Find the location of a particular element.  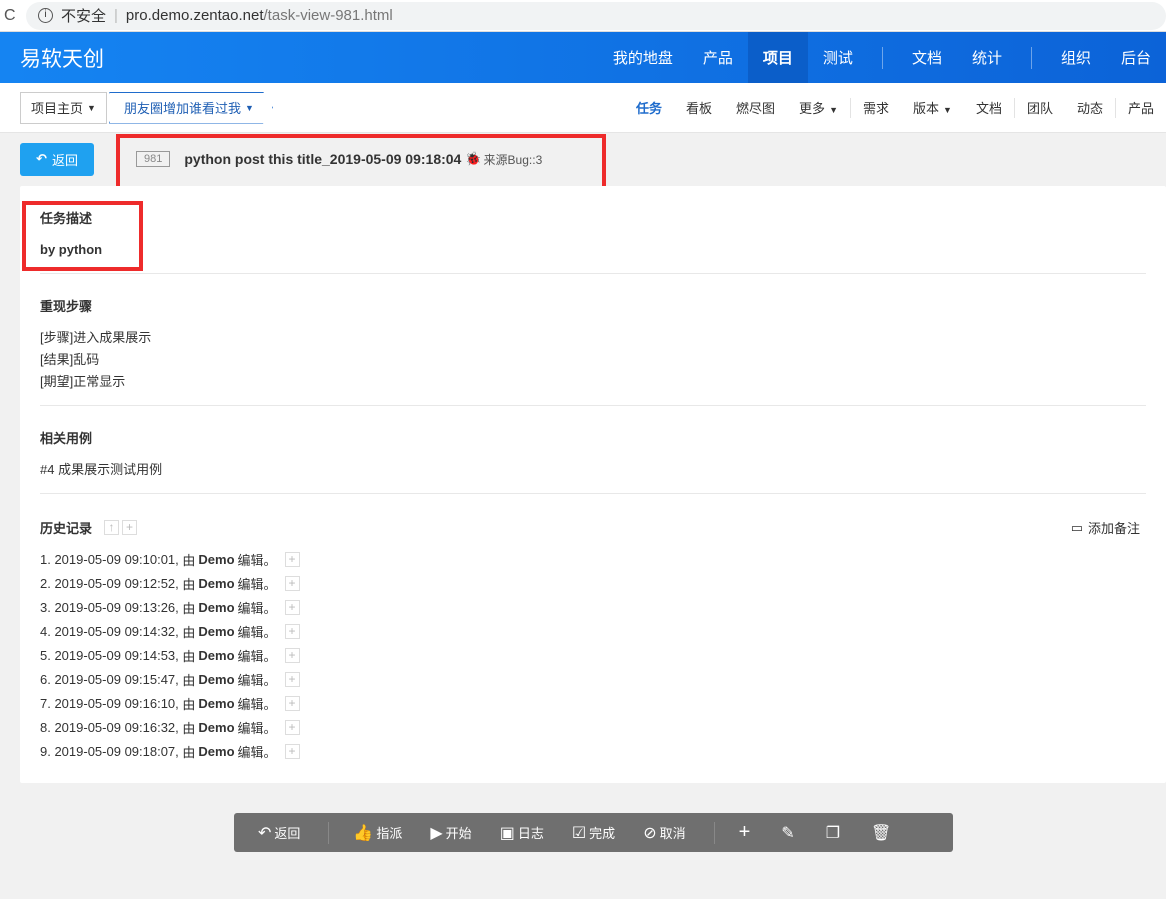

history-item: 3. 2019-05-09 09:13:26, 由 Demo 编辑。 + is located at coordinates (593, 607).